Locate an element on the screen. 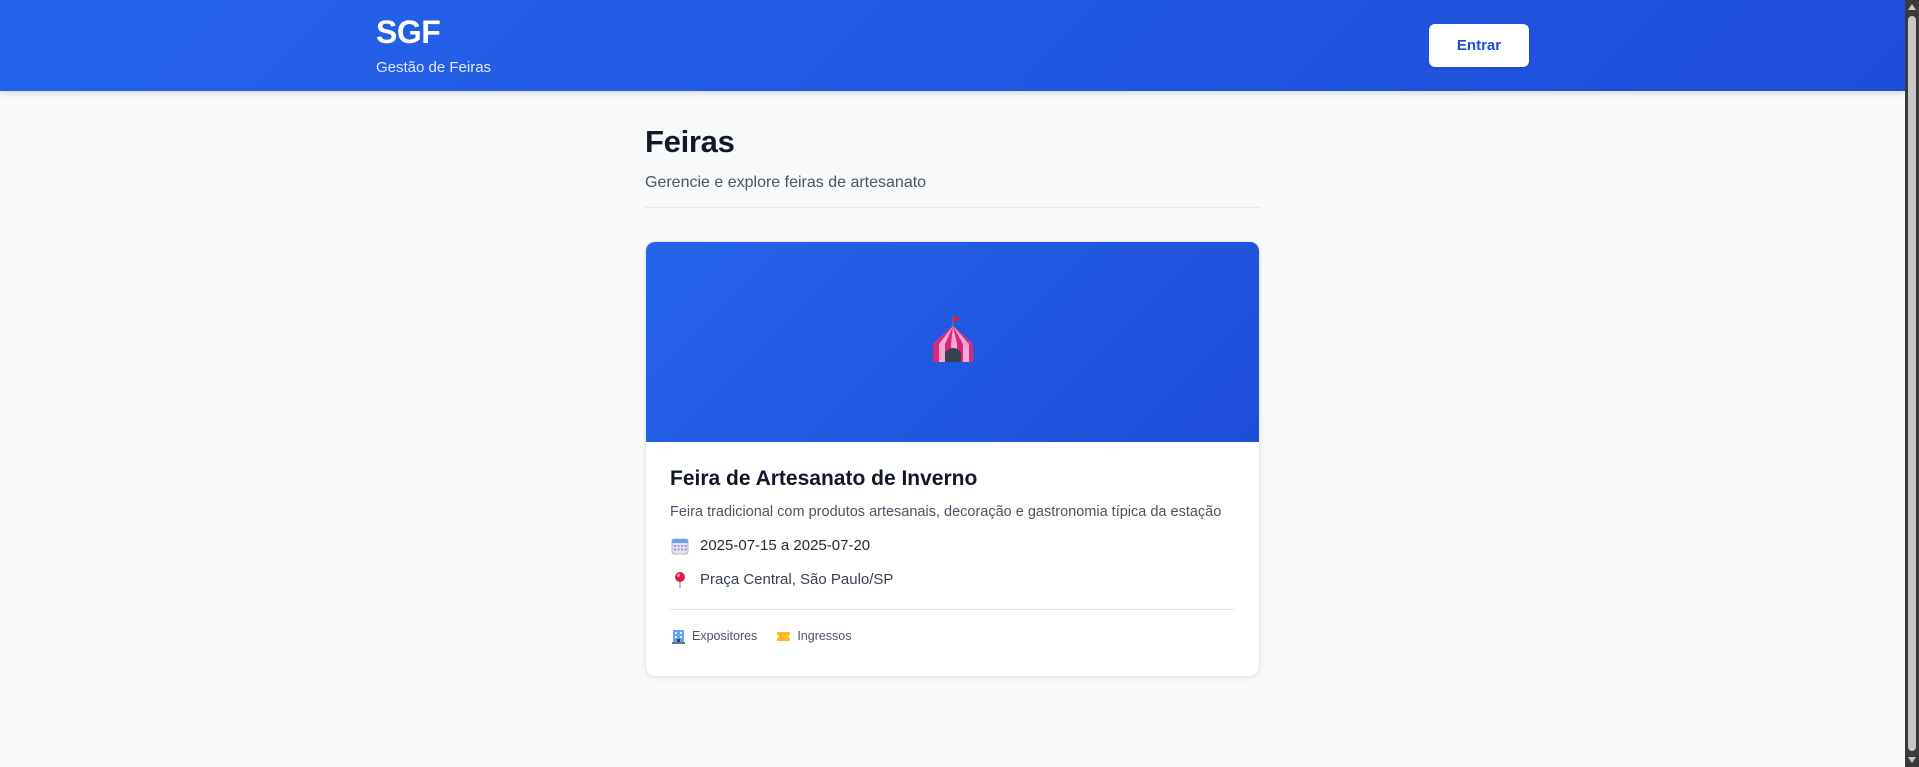 The width and height of the screenshot is (1919, 767). top-header: SGF Gestão de Feiras Entrar is located at coordinates (952, 45).